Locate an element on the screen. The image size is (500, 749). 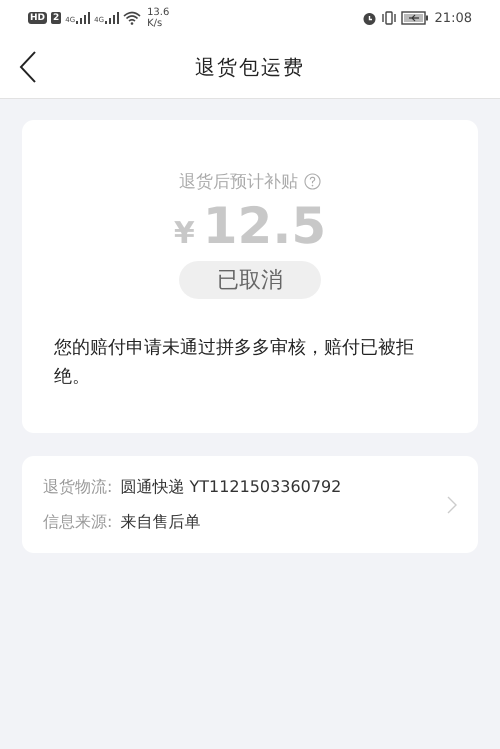
subsidy-label: 退货后预计补贴 is located at coordinates (238, 182).